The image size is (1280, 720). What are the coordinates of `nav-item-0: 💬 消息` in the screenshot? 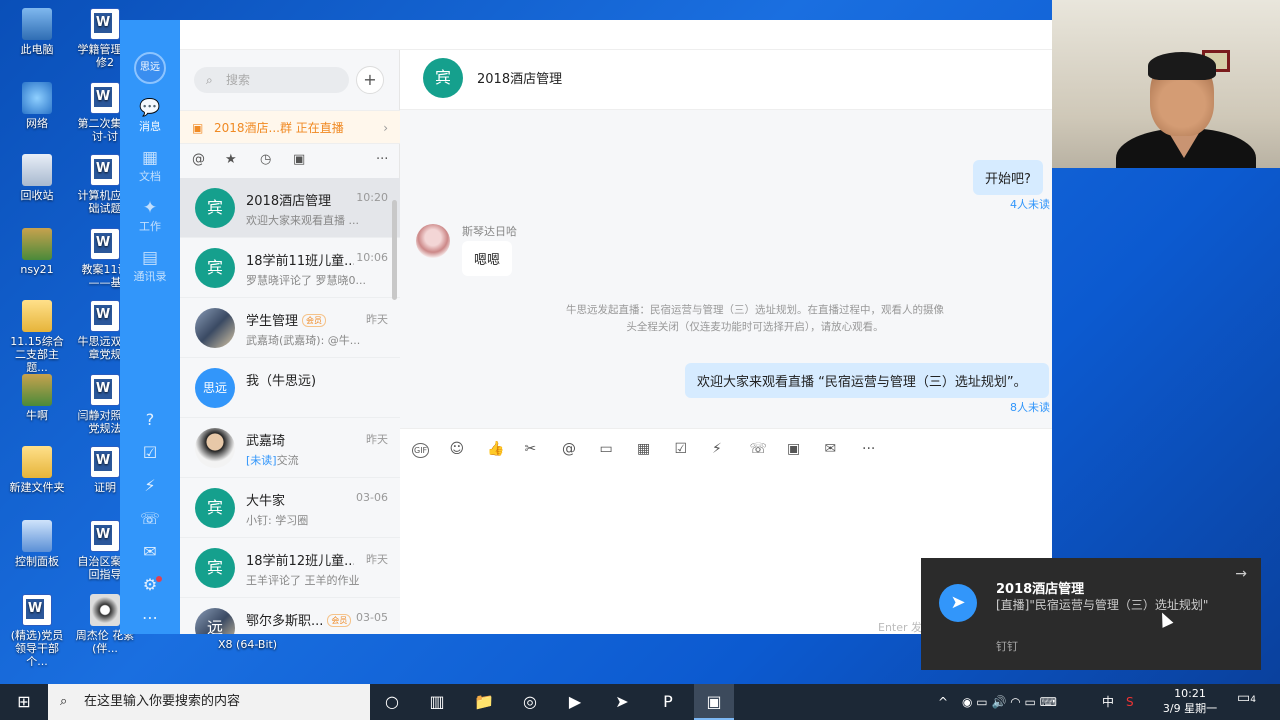 It's located at (150, 116).